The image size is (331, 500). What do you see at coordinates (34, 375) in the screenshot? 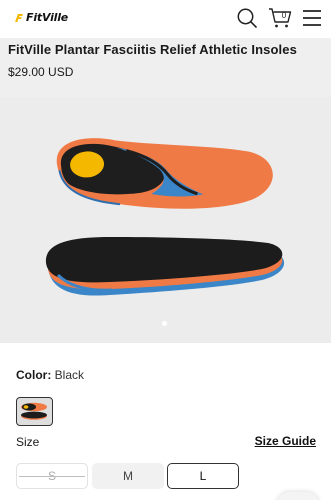
I see `color-label: Color:` at bounding box center [34, 375].